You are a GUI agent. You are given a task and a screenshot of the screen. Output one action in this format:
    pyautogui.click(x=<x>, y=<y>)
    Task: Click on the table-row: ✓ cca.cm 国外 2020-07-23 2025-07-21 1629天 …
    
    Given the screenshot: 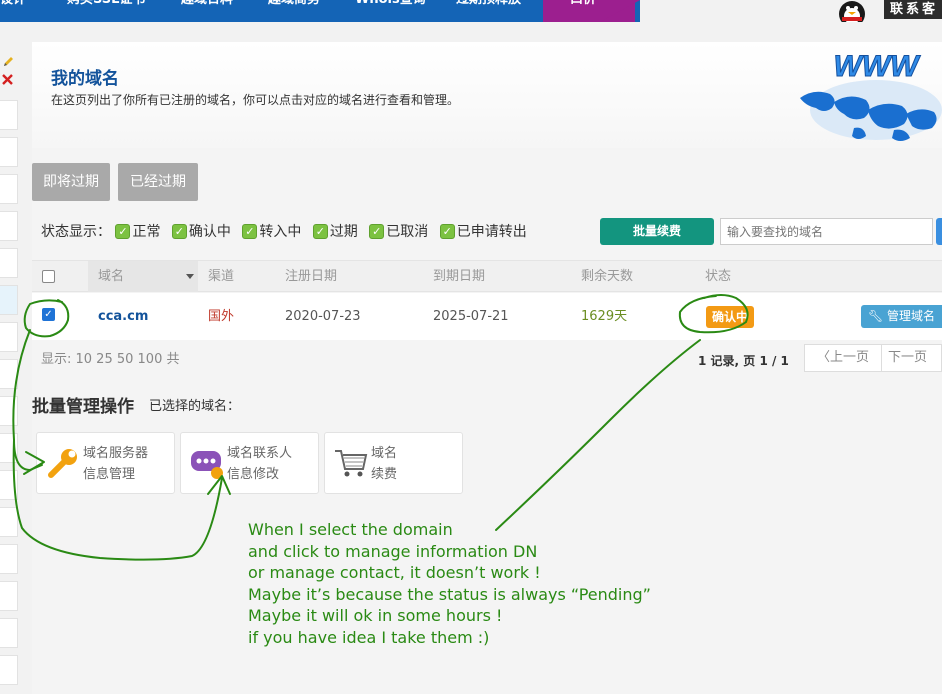 What is the action you would take?
    pyautogui.click(x=487, y=316)
    